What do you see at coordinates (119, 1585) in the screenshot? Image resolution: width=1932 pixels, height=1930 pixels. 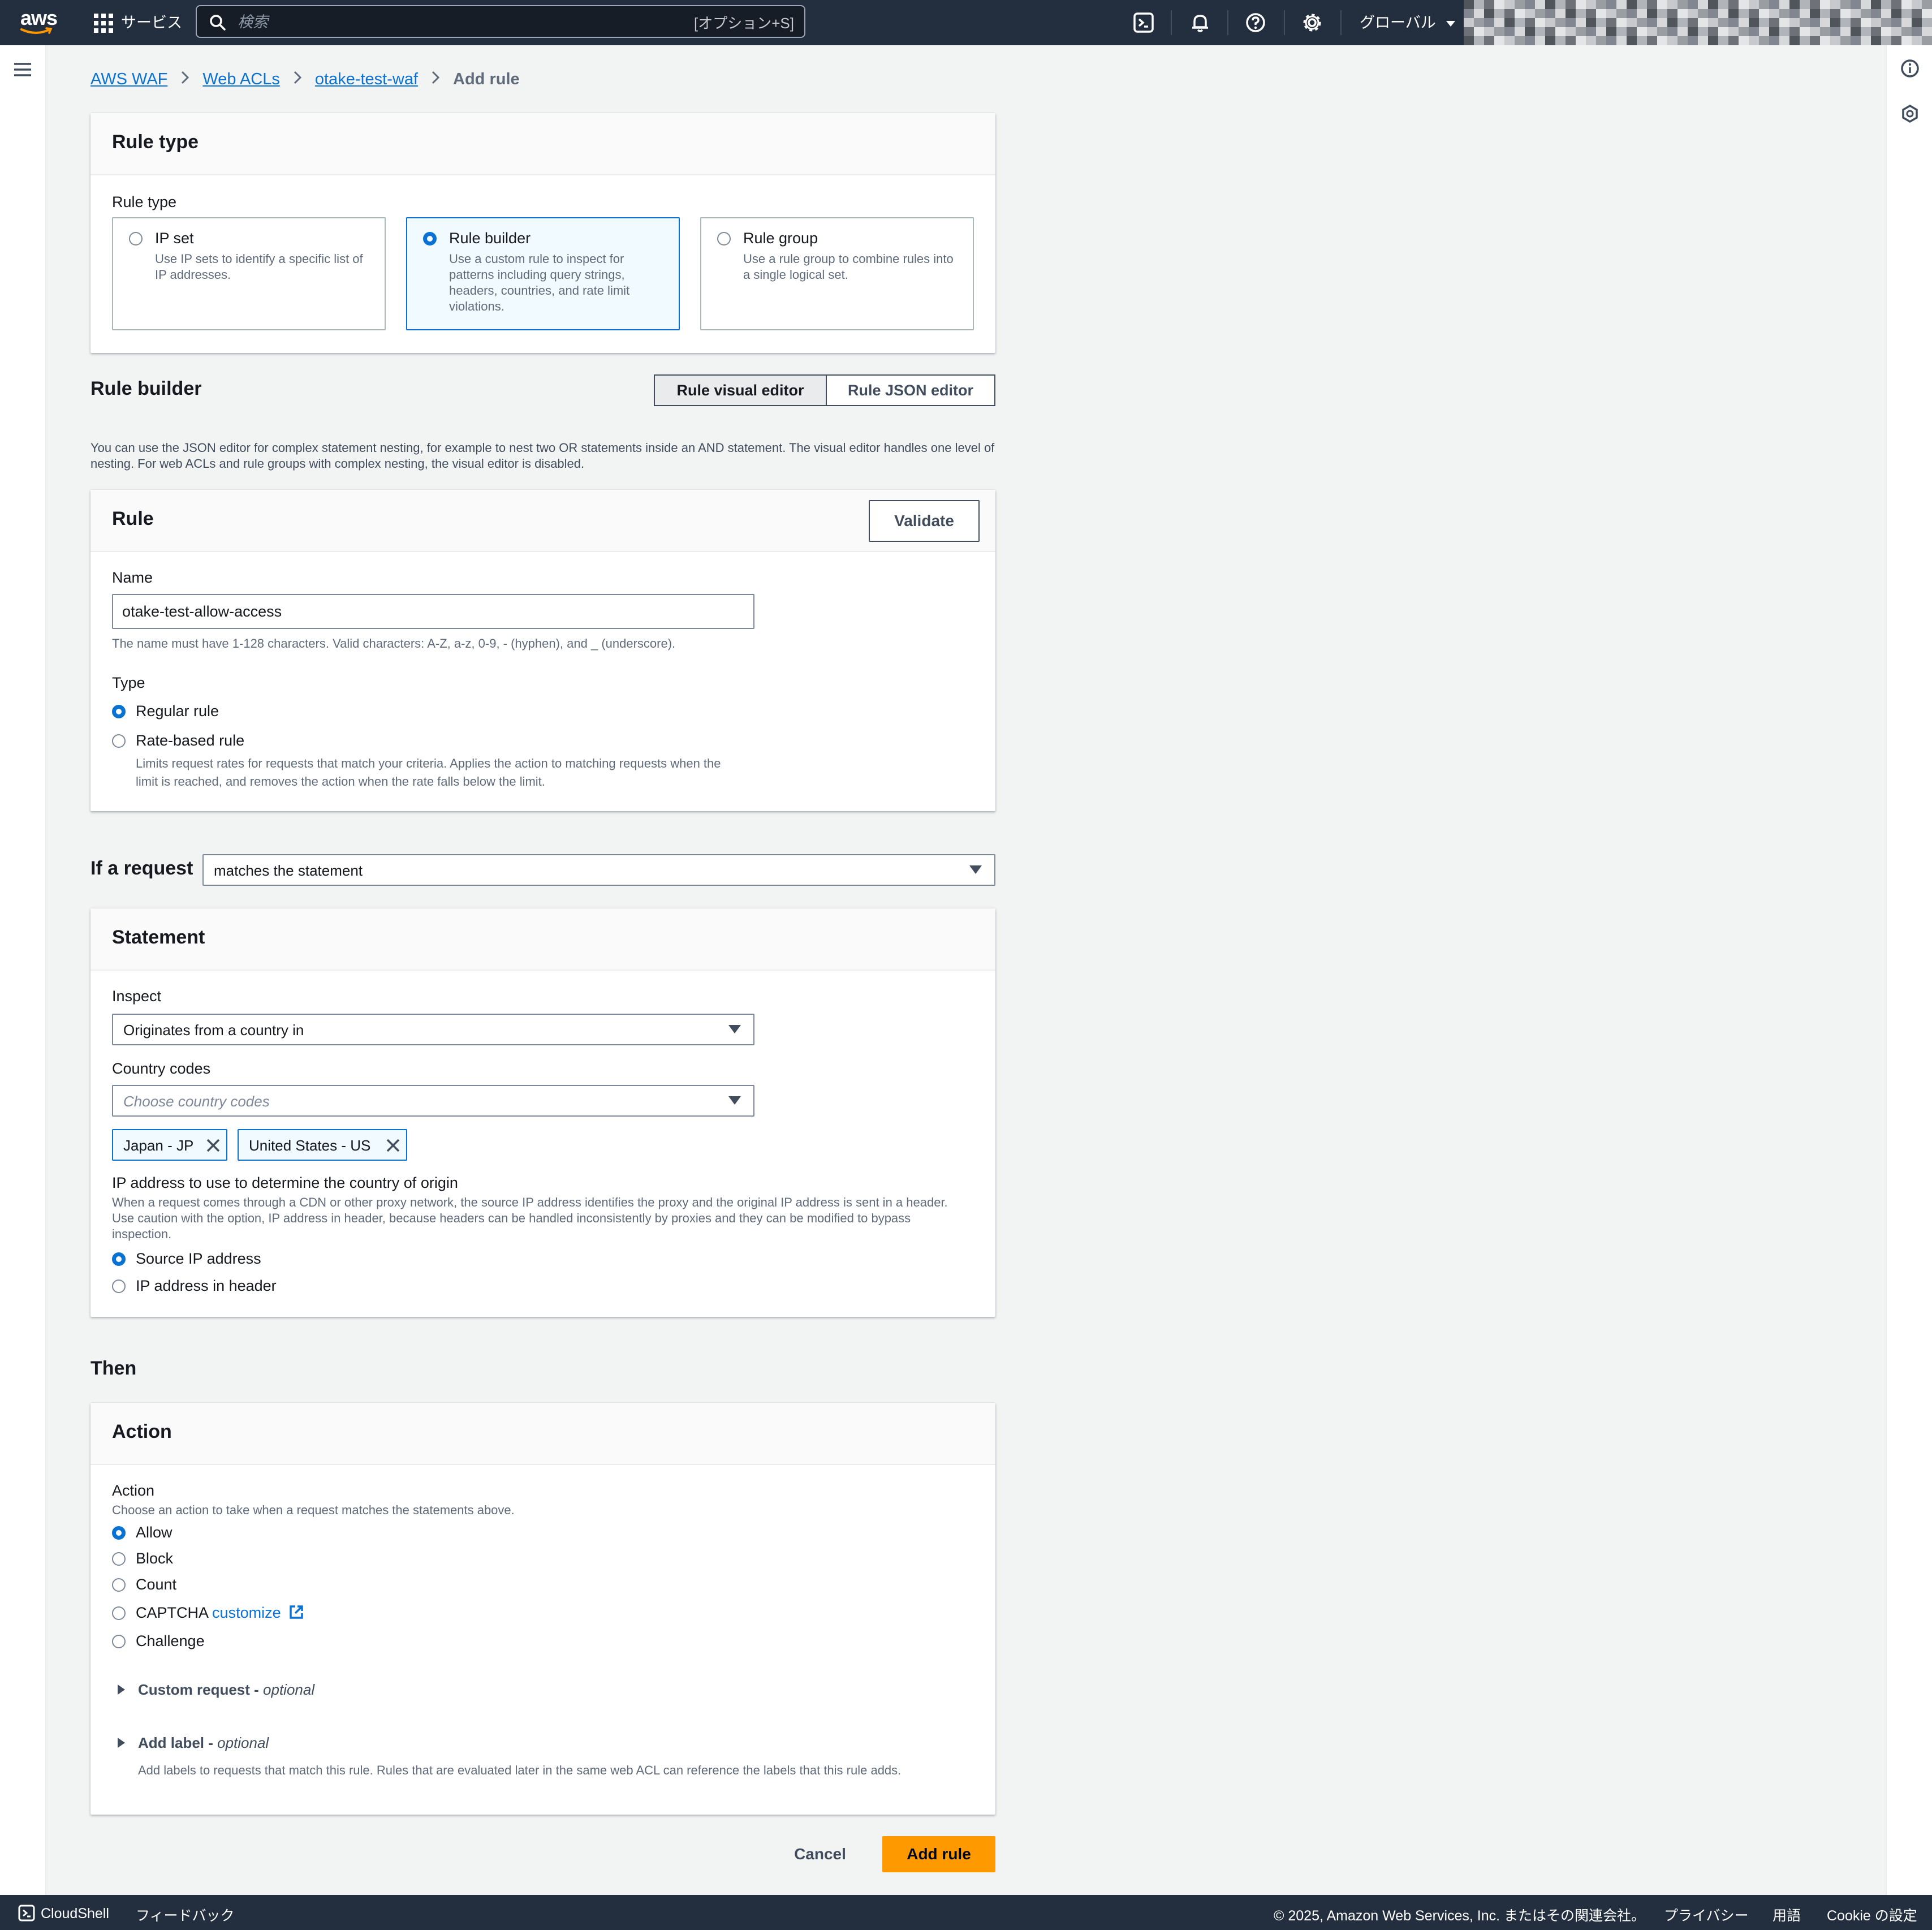 I see `radio-count` at bounding box center [119, 1585].